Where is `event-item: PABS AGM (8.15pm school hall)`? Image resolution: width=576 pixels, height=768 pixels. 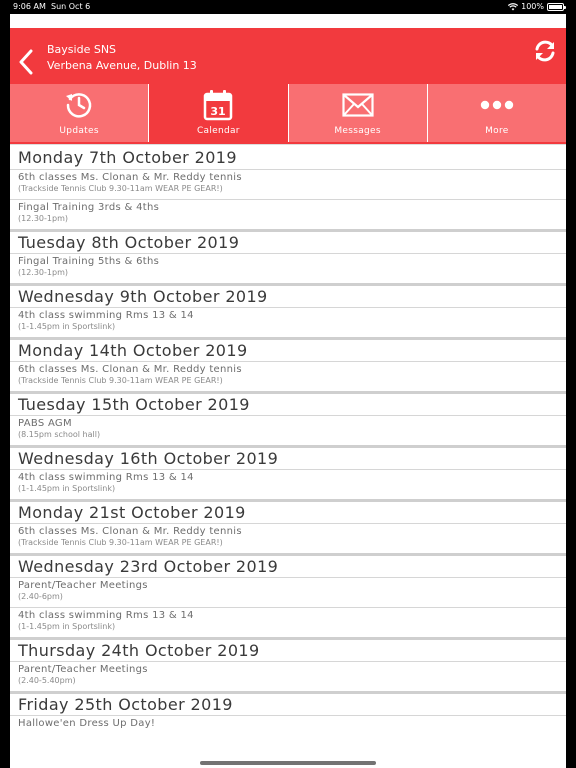
event-item: PABS AGM (8.15pm school hall) is located at coordinates (288, 430).